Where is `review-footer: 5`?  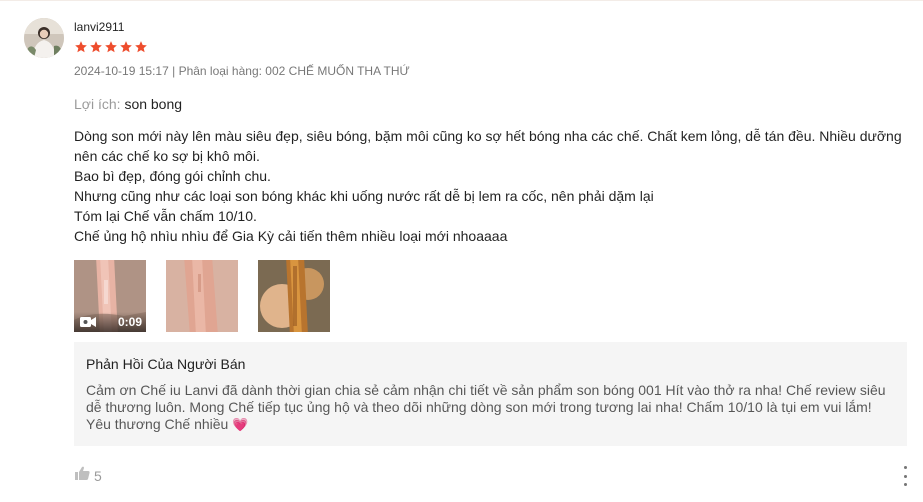 review-footer: 5 is located at coordinates (88, 475).